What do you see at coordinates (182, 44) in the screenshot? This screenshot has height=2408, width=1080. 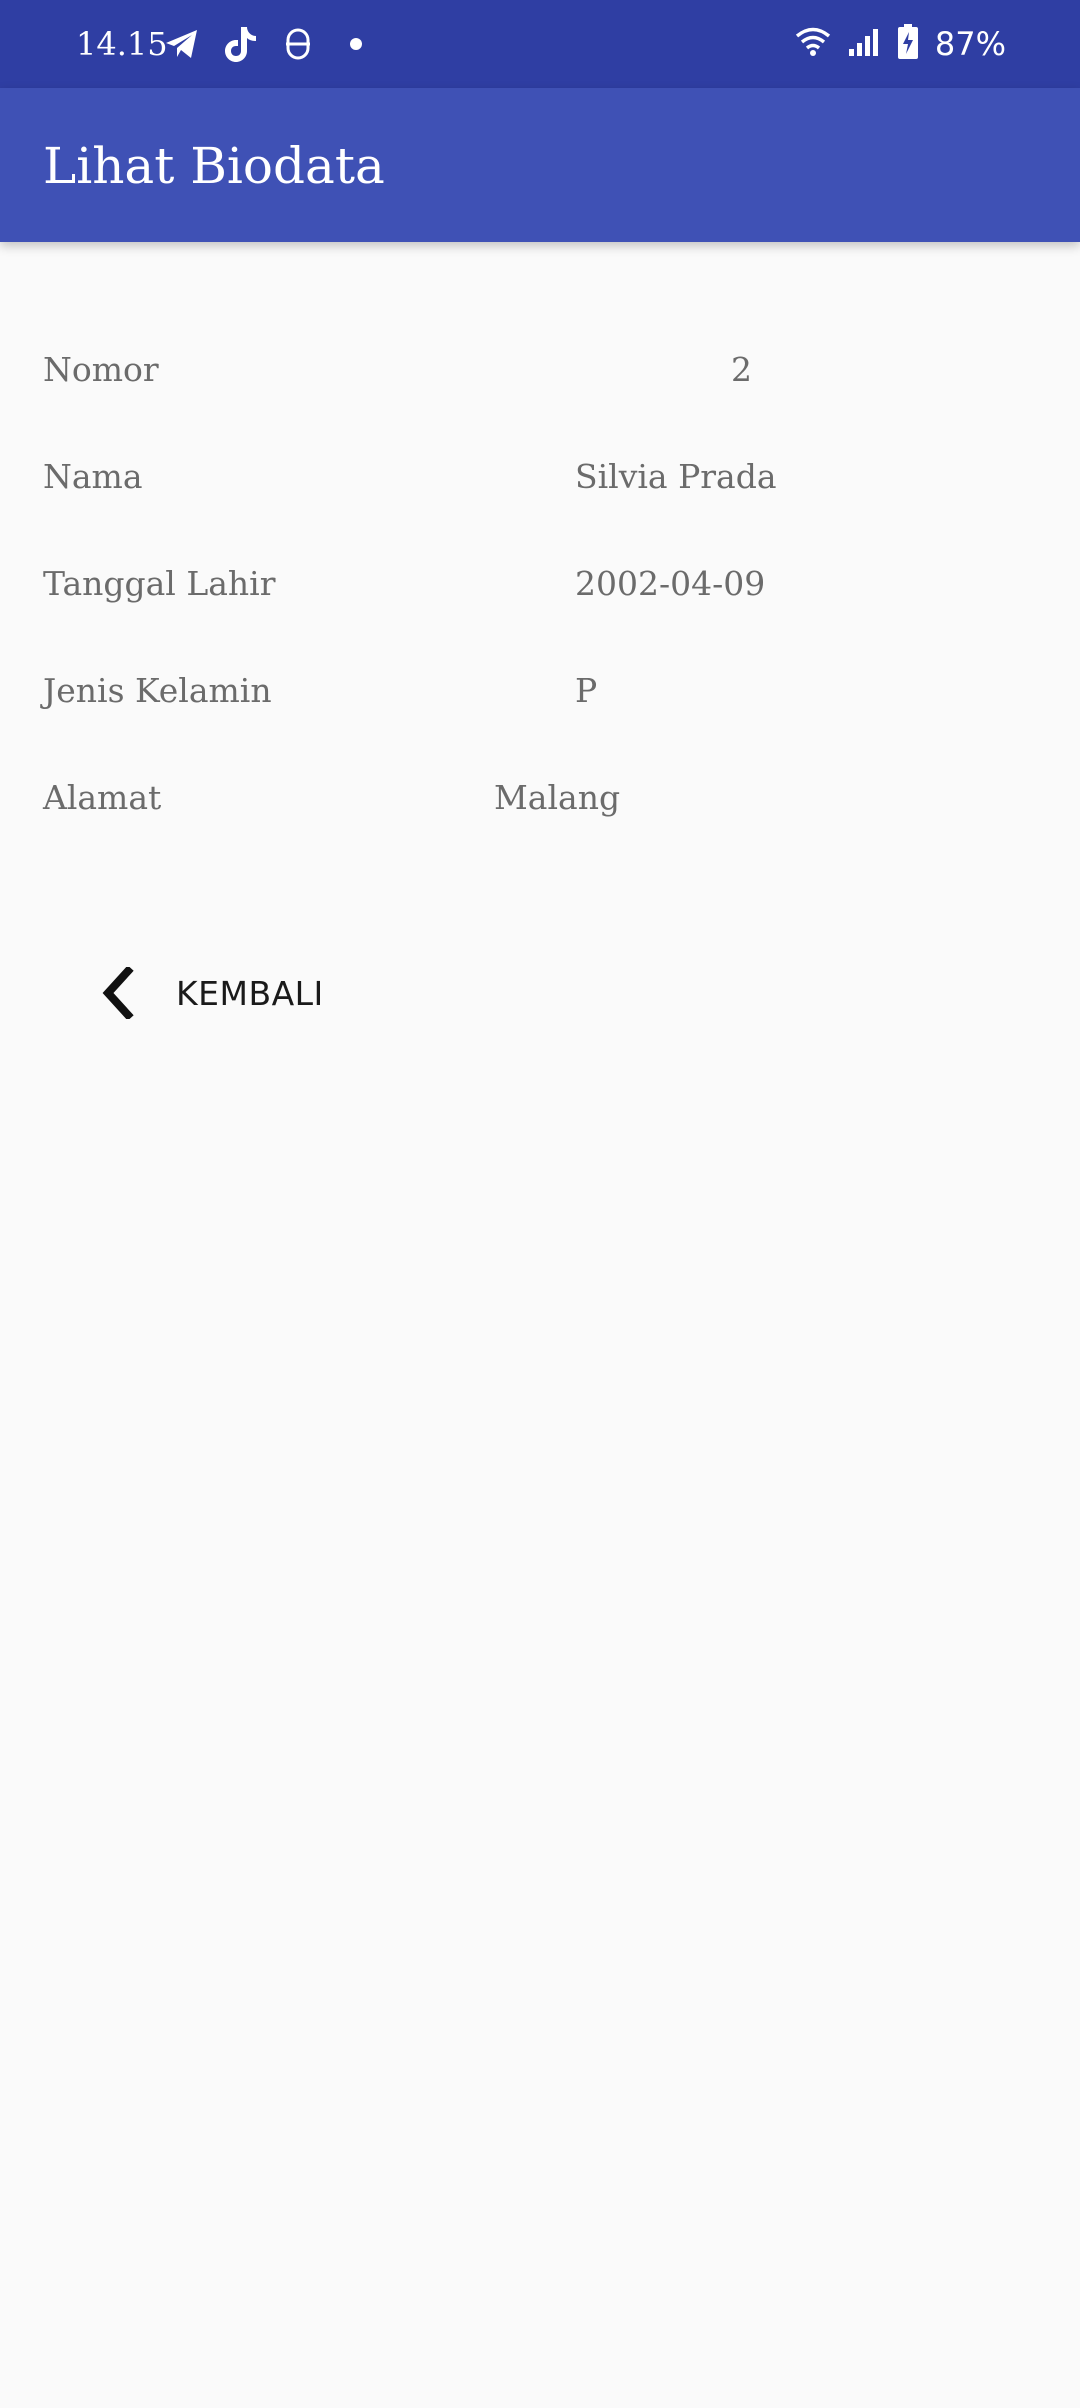 I see `telegram-icon` at bounding box center [182, 44].